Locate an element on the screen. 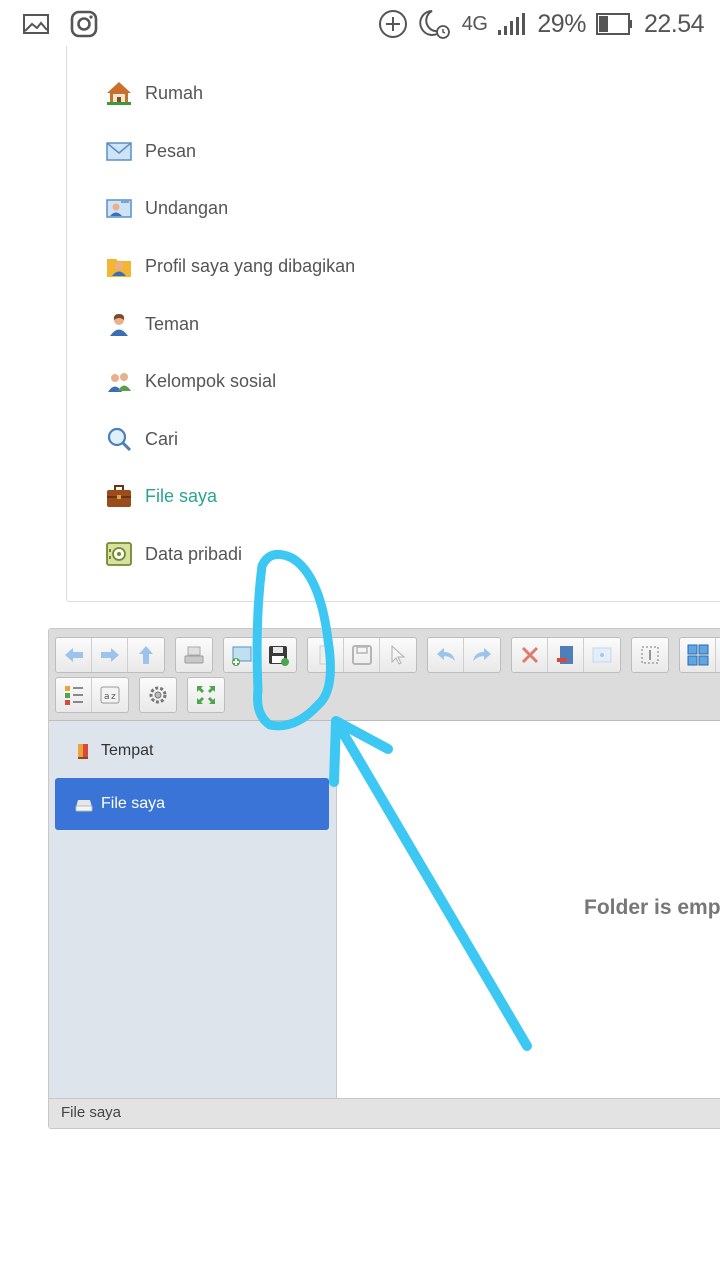 The width and height of the screenshot is (720, 1280). new-folder-button is located at coordinates (242, 655).